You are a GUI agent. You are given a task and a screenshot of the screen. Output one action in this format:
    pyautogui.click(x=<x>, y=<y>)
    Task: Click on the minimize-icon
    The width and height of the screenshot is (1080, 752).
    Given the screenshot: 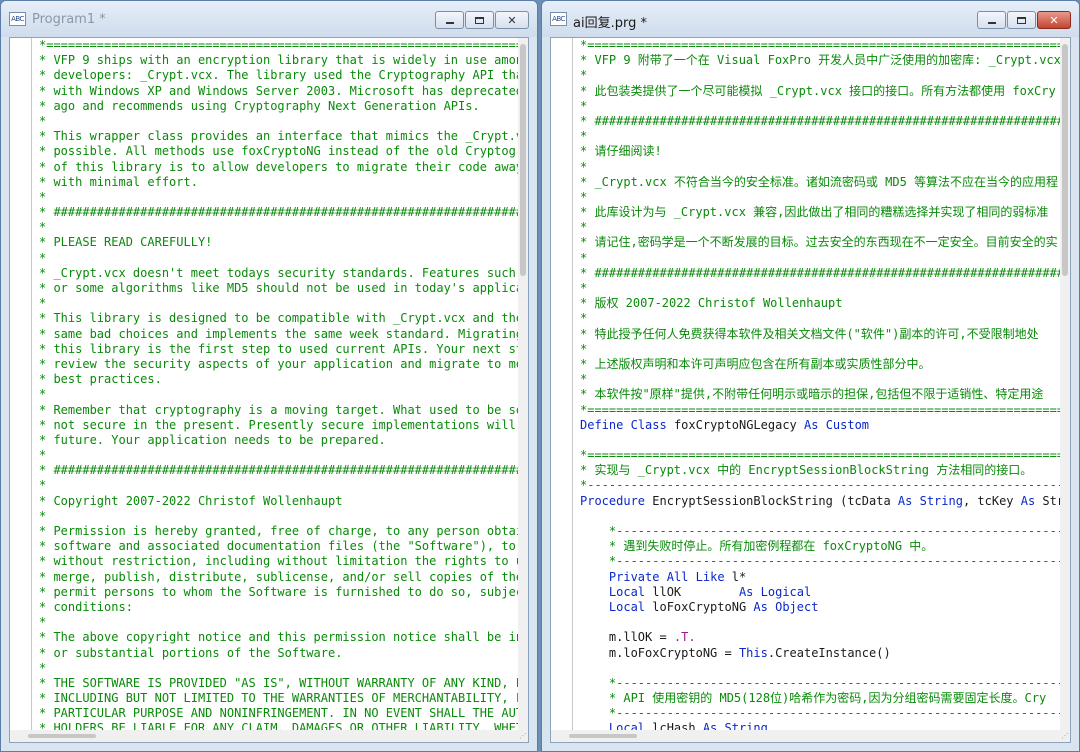 What is the action you would take?
    pyautogui.click(x=991, y=22)
    